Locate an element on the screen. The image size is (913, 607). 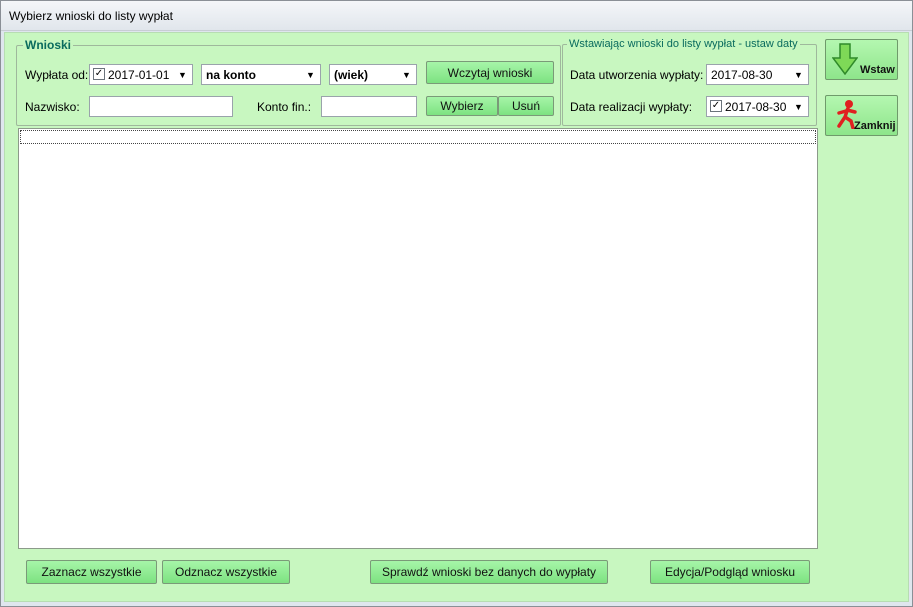
wstaw-label: Wstaw is located at coordinates (877, 70).